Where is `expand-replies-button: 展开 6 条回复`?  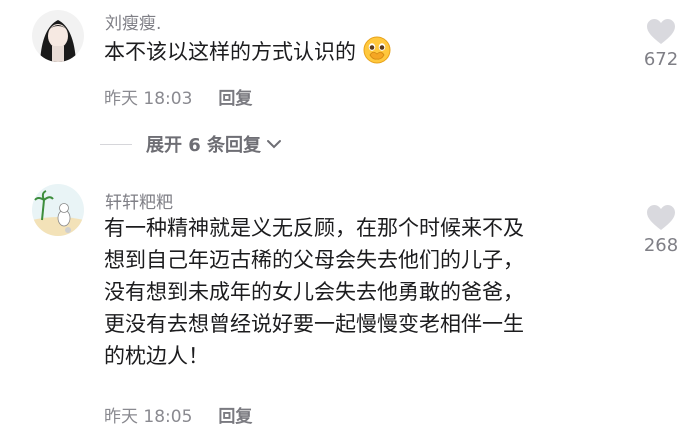
expand-replies-button: 展开 6 条回复 is located at coordinates (191, 144).